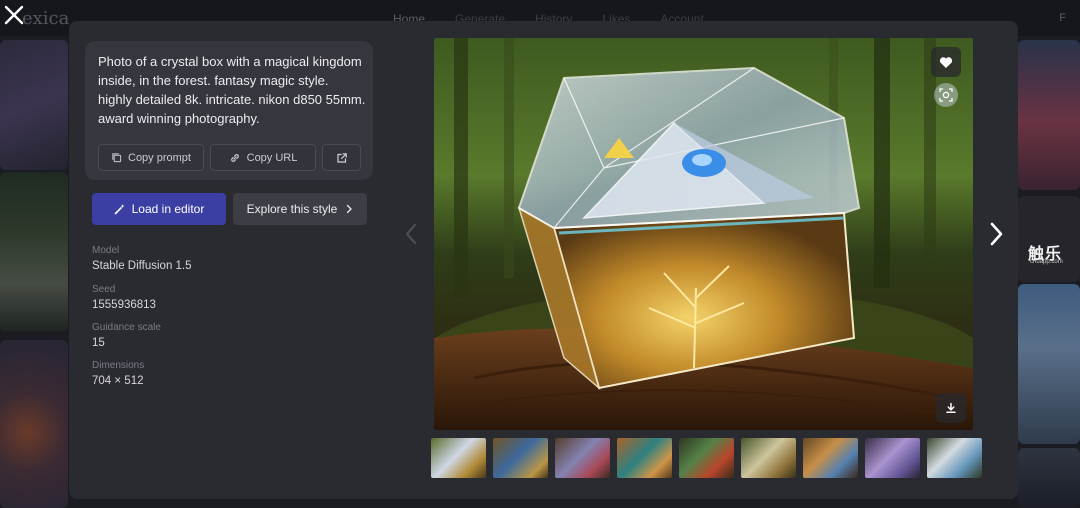 This screenshot has width=1080, height=508. I want to click on like-button, so click(946, 62).